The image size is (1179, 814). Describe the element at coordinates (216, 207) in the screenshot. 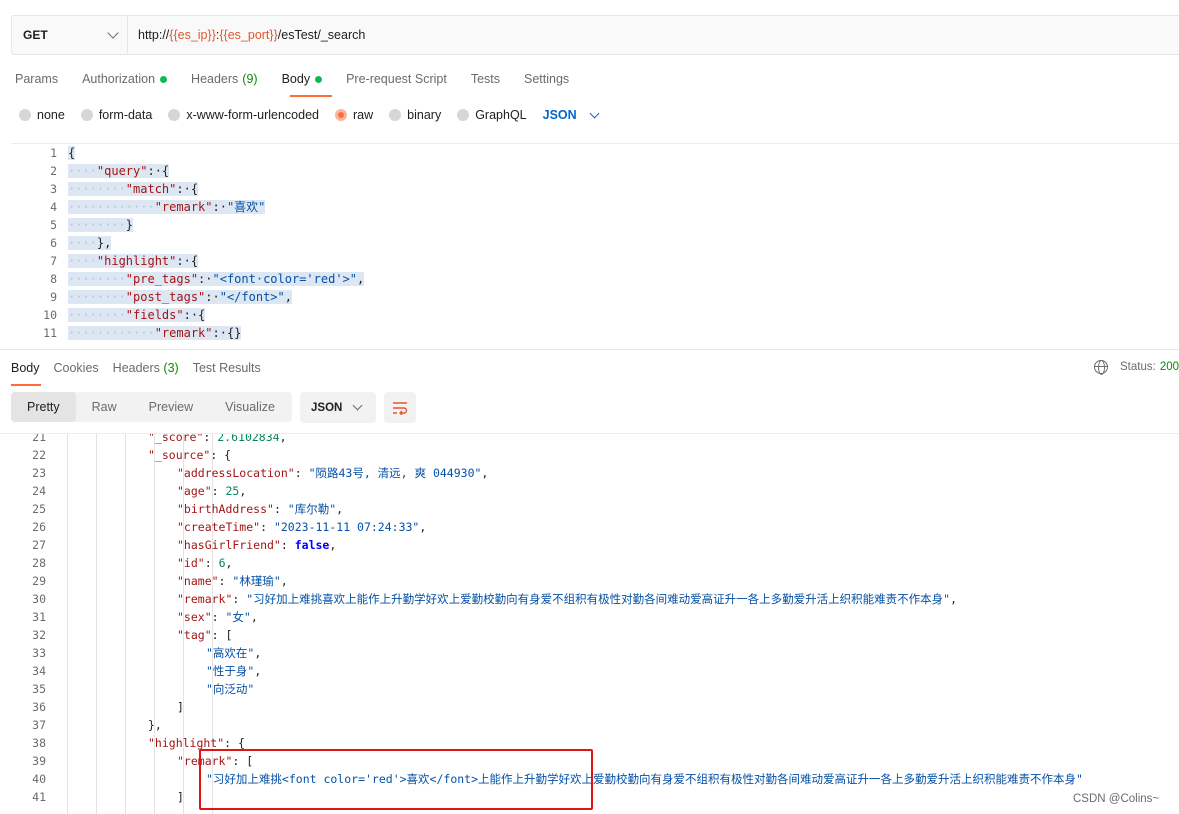

I see `code-line: ············"remark":·"喜欢"` at that location.